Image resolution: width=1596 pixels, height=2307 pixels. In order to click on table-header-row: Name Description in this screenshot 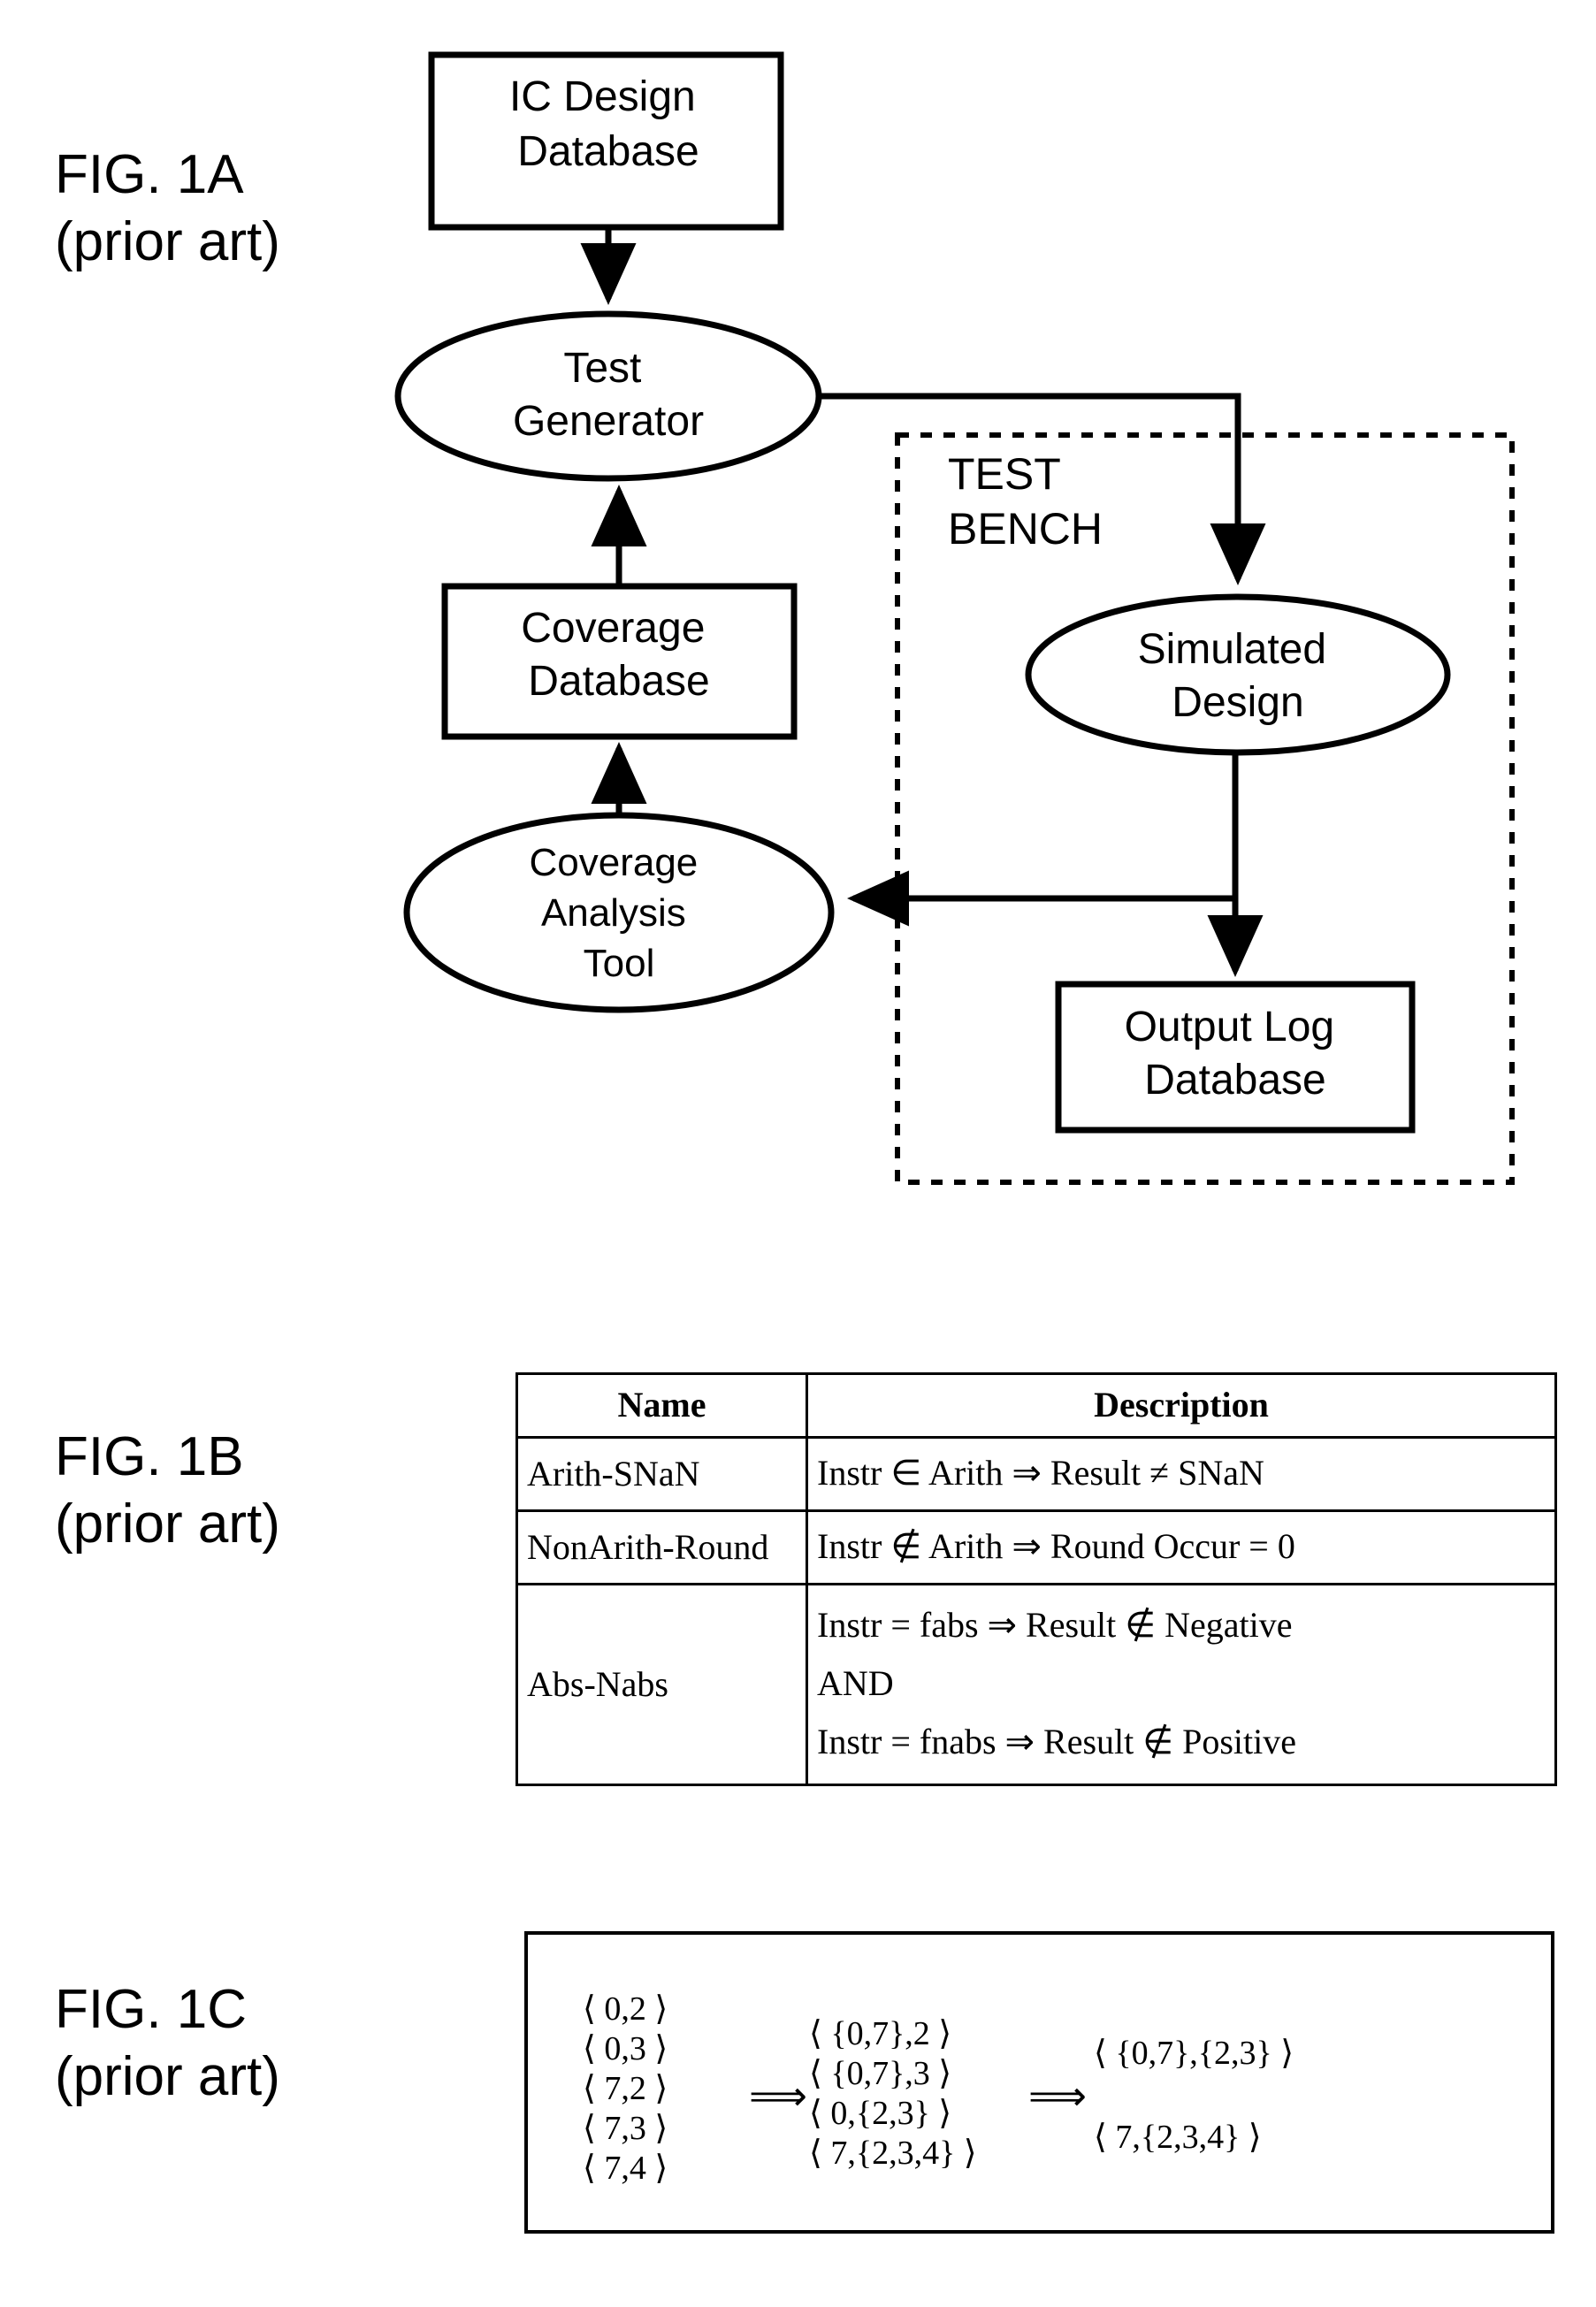, I will do `click(1036, 1406)`.